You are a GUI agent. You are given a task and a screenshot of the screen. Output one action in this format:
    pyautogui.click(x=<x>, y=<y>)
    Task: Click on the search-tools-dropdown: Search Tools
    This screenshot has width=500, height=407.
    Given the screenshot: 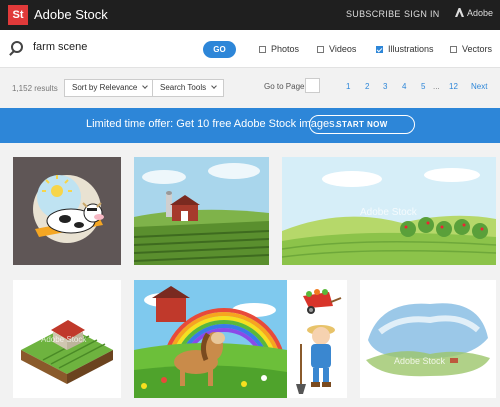 What is the action you would take?
    pyautogui.click(x=188, y=88)
    